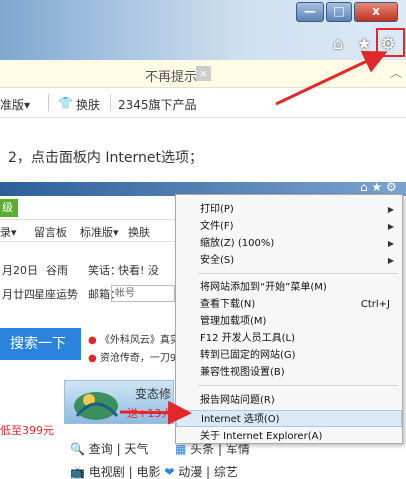  What do you see at coordinates (18, 294) in the screenshot?
I see `lunar-date: 月廿四` at bounding box center [18, 294].